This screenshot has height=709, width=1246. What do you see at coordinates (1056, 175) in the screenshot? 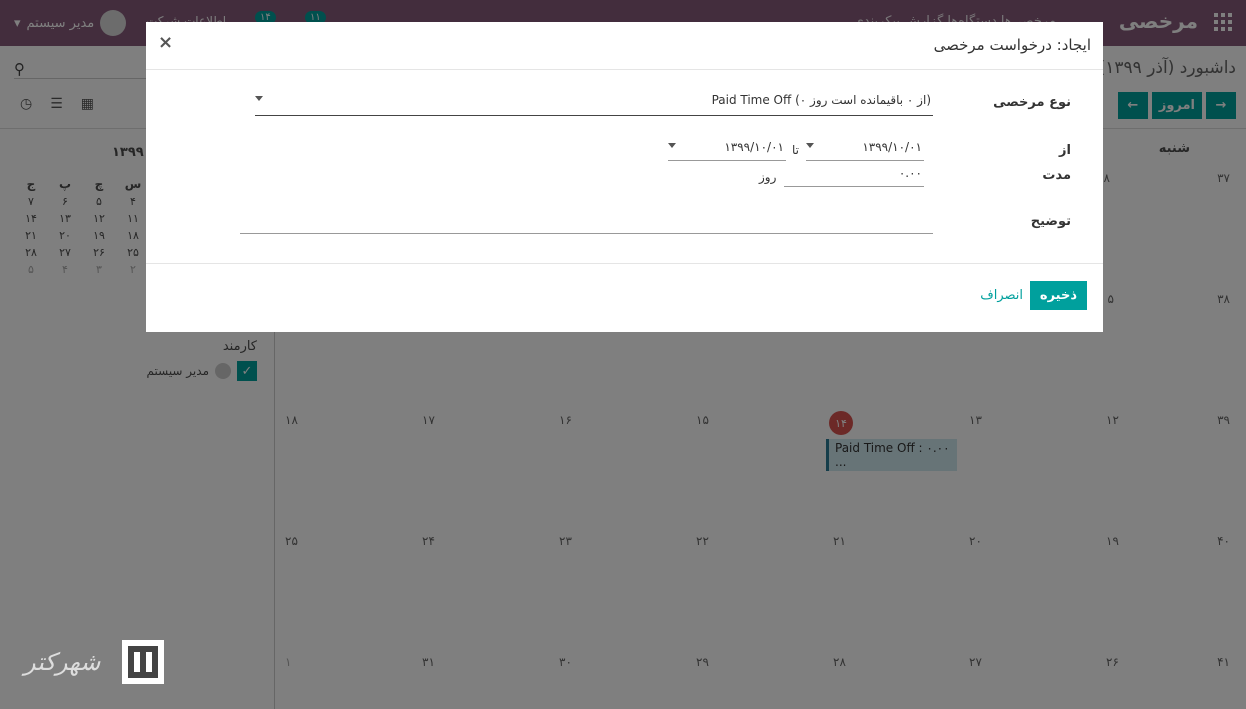
I see `duration-label: مدت` at bounding box center [1056, 175].